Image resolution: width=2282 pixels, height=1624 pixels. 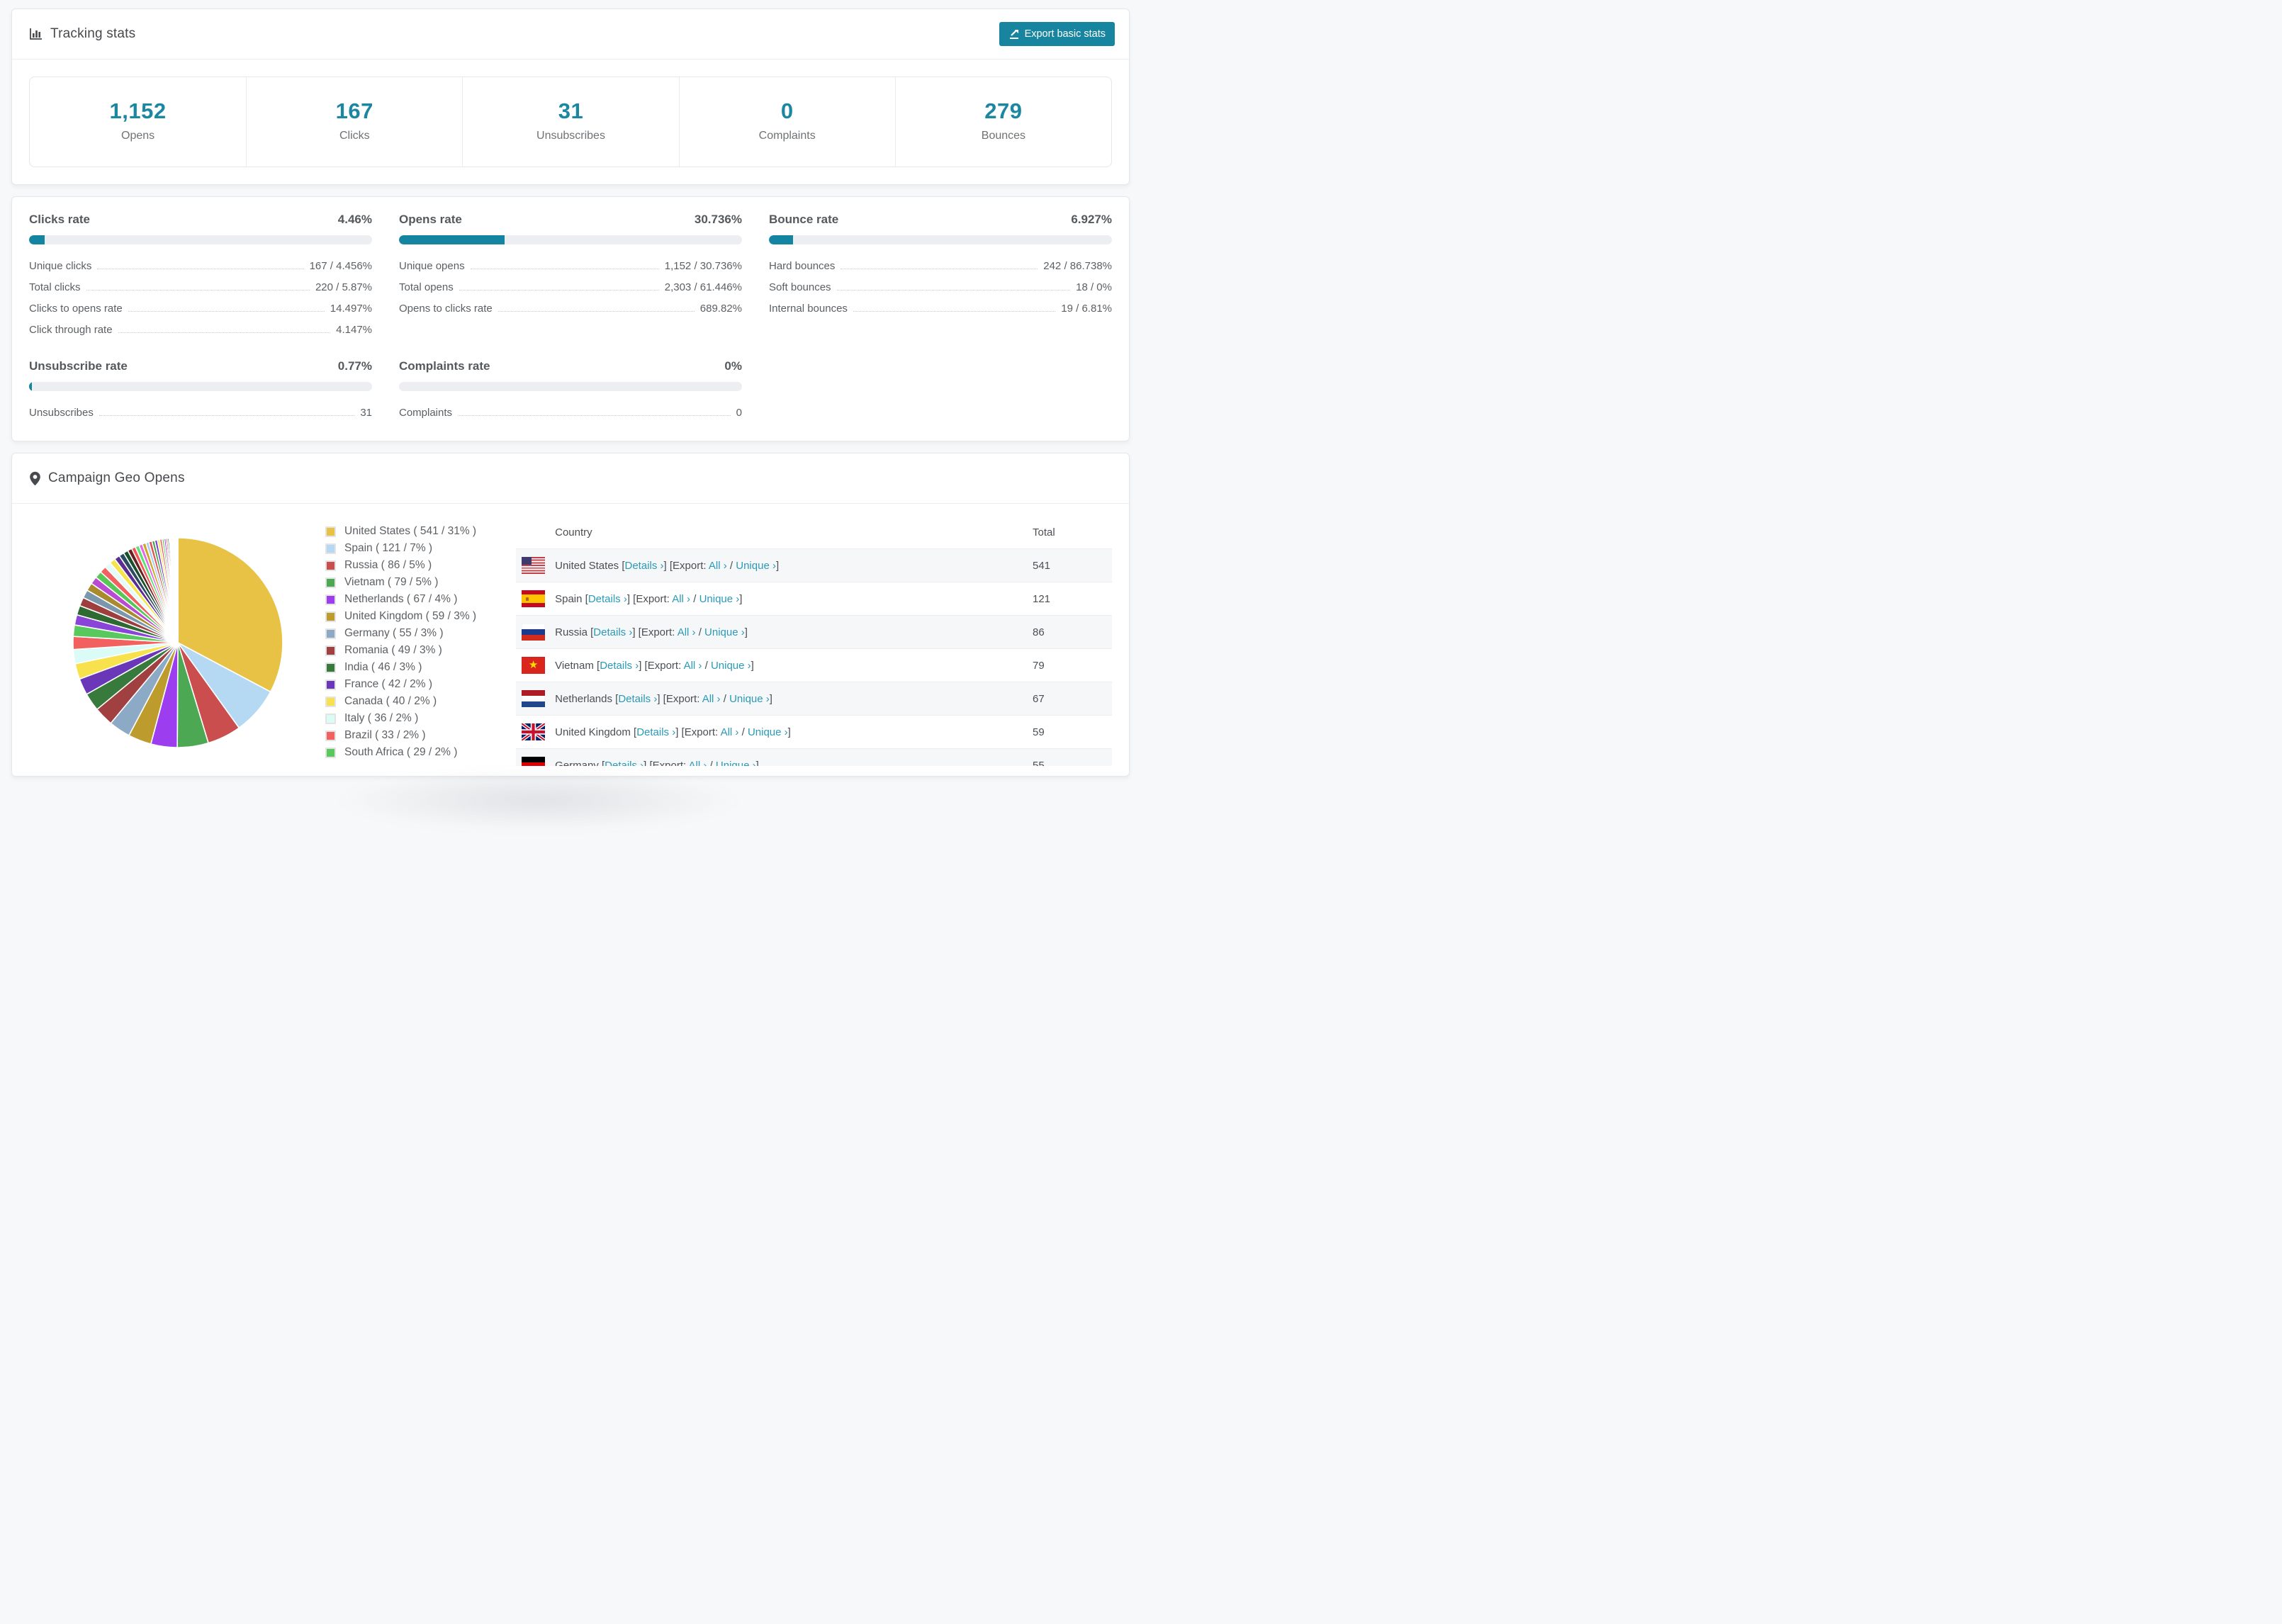 I want to click on geo-opens-title: Campaign Geo Opens, so click(x=107, y=478).